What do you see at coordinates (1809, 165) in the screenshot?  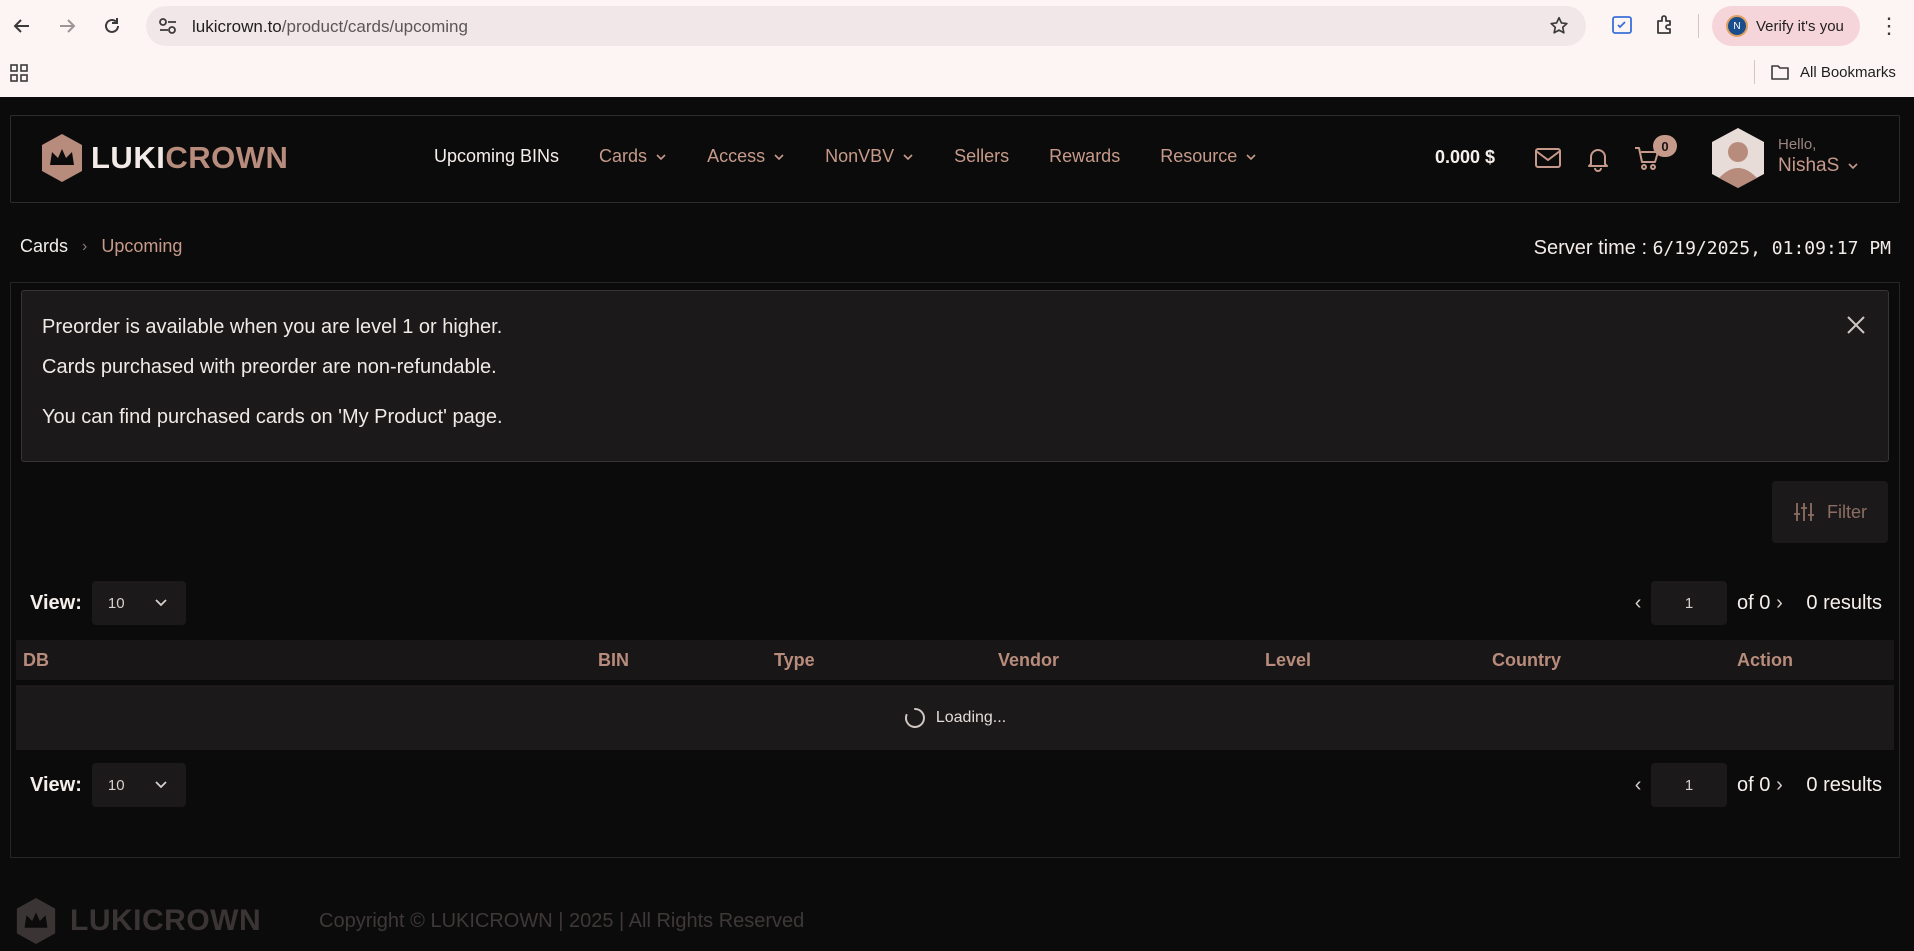 I see `username-text: NishaS` at bounding box center [1809, 165].